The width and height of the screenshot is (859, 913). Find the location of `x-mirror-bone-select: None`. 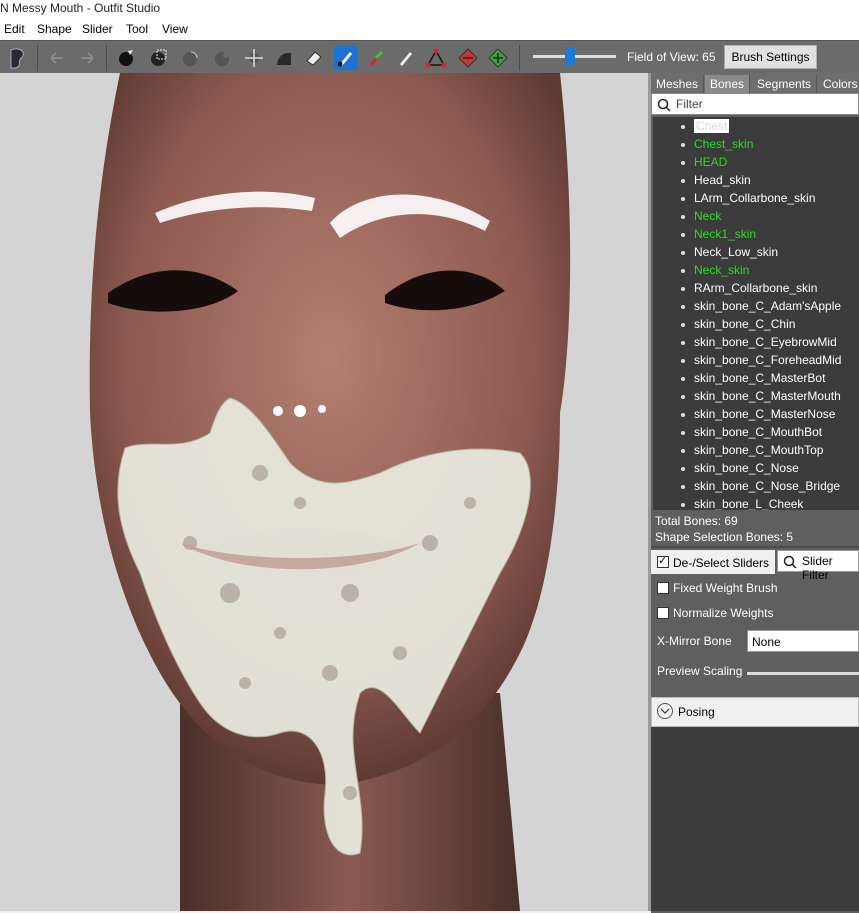

x-mirror-bone-select: None is located at coordinates (803, 641).